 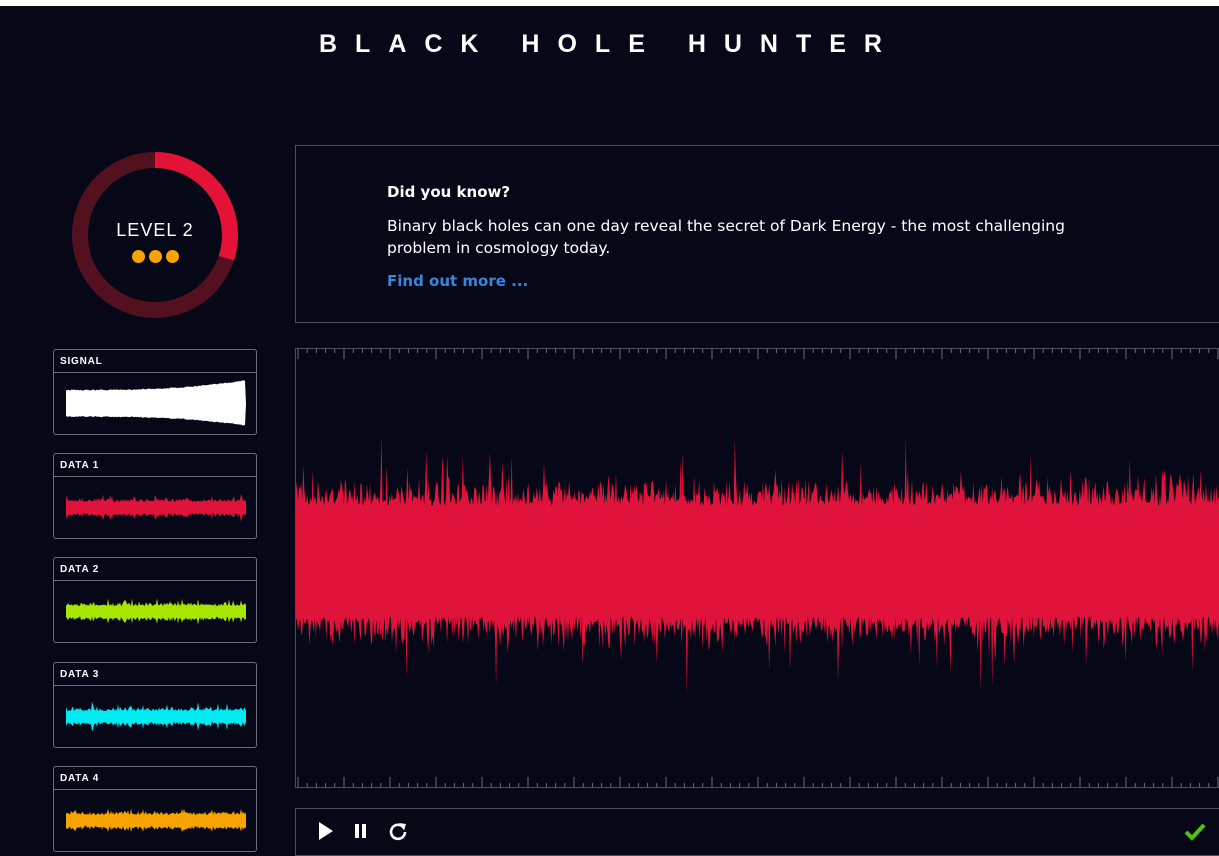 I want to click on level-dots, so click(x=155, y=257).